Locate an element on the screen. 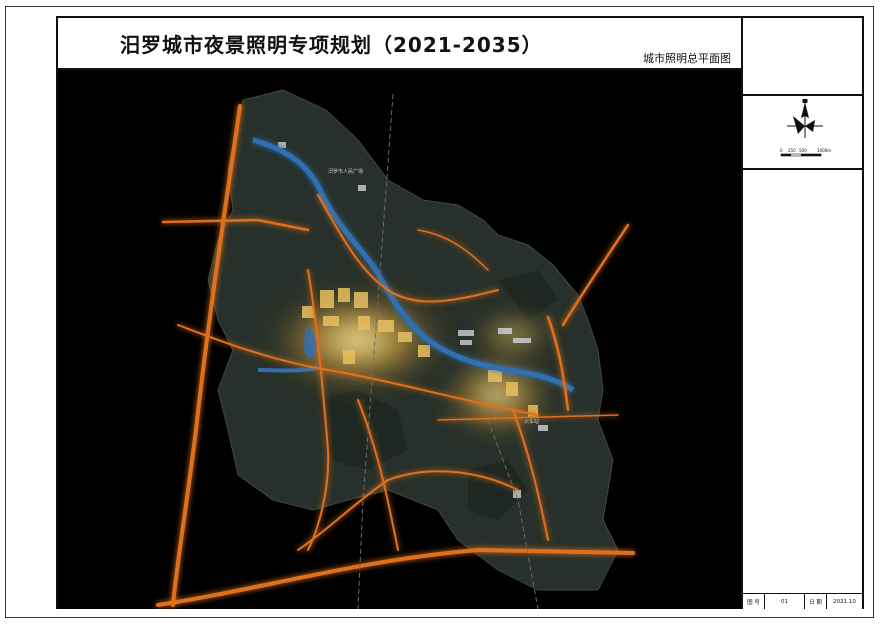  drawing-no-value: 01 is located at coordinates (785, 601).